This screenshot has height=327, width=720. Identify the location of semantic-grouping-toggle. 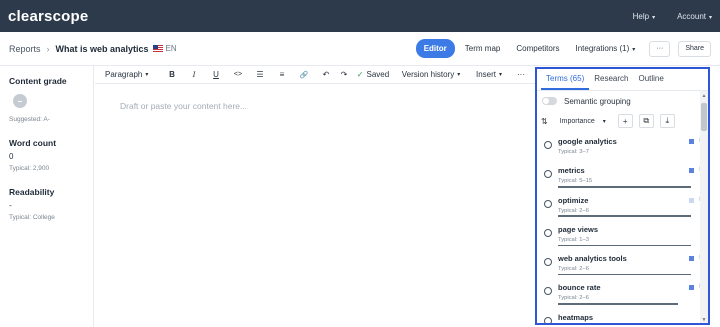
(549, 101).